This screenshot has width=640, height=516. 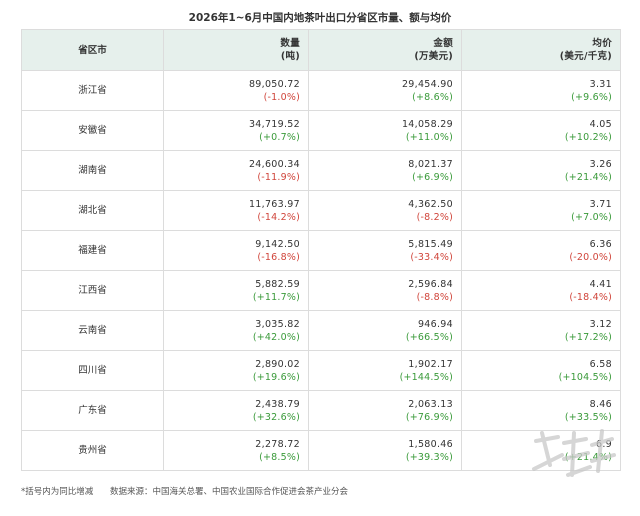 What do you see at coordinates (541, 90) in the screenshot?
I see `cell-price: 3.31 (+9.6%)` at bounding box center [541, 90].